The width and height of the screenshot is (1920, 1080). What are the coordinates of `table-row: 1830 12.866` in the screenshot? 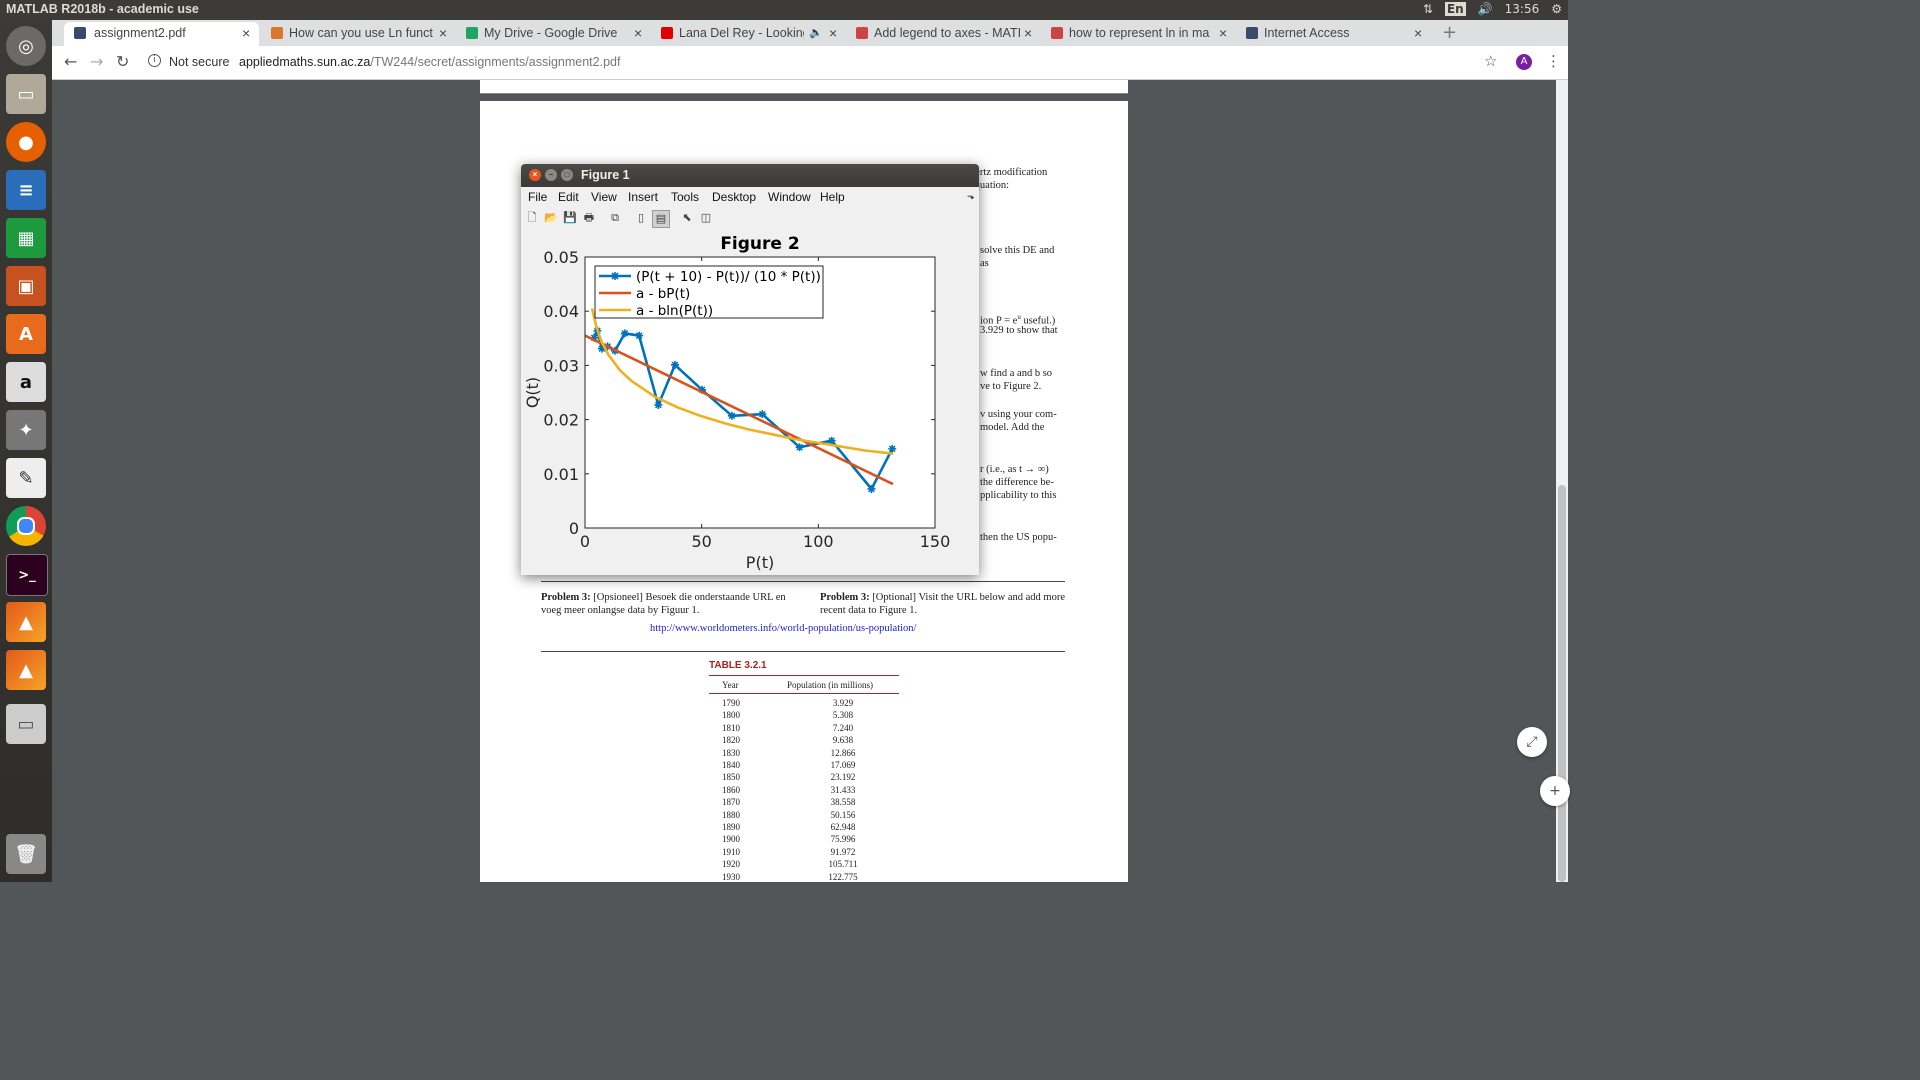 It's located at (804, 754).